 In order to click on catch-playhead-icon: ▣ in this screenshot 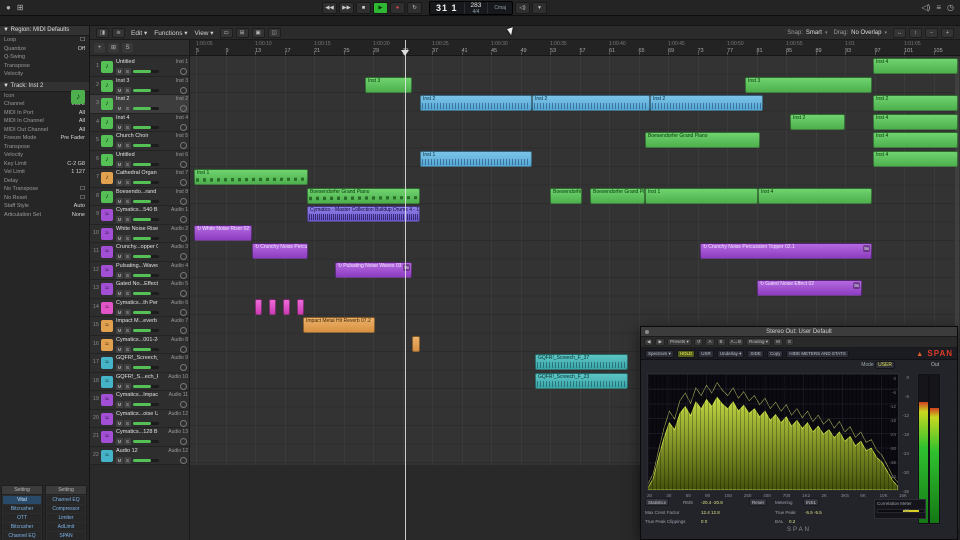, I will do `click(258, 32)`.